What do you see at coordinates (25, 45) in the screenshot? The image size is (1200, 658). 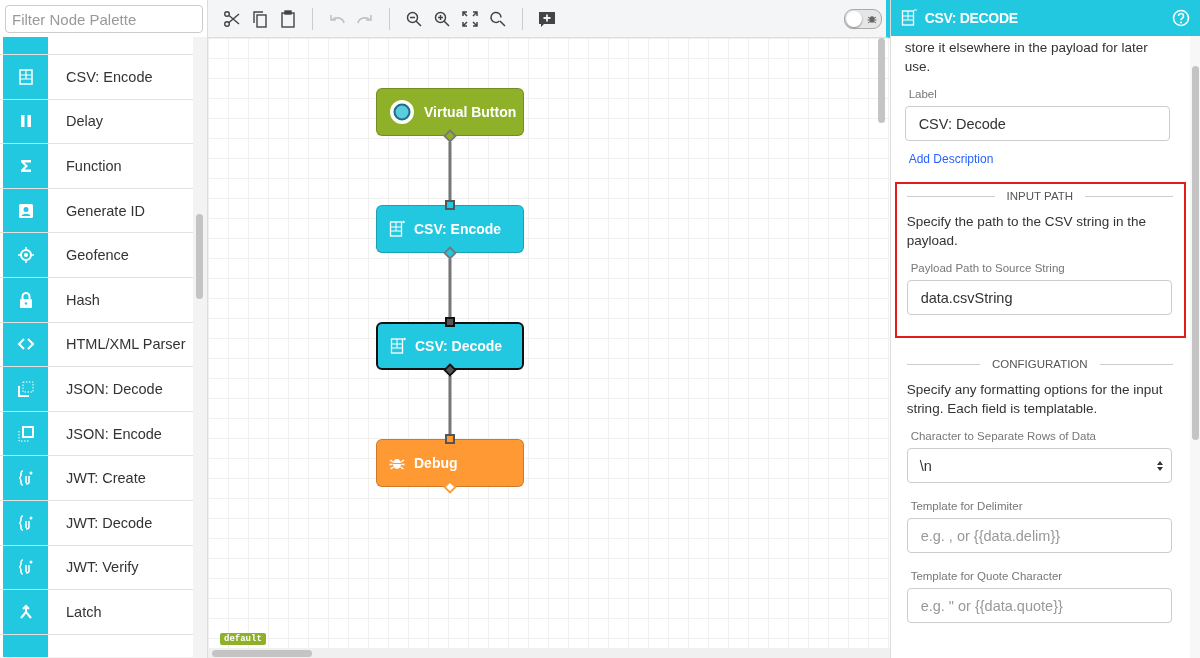 I see `palette-icon-block` at bounding box center [25, 45].